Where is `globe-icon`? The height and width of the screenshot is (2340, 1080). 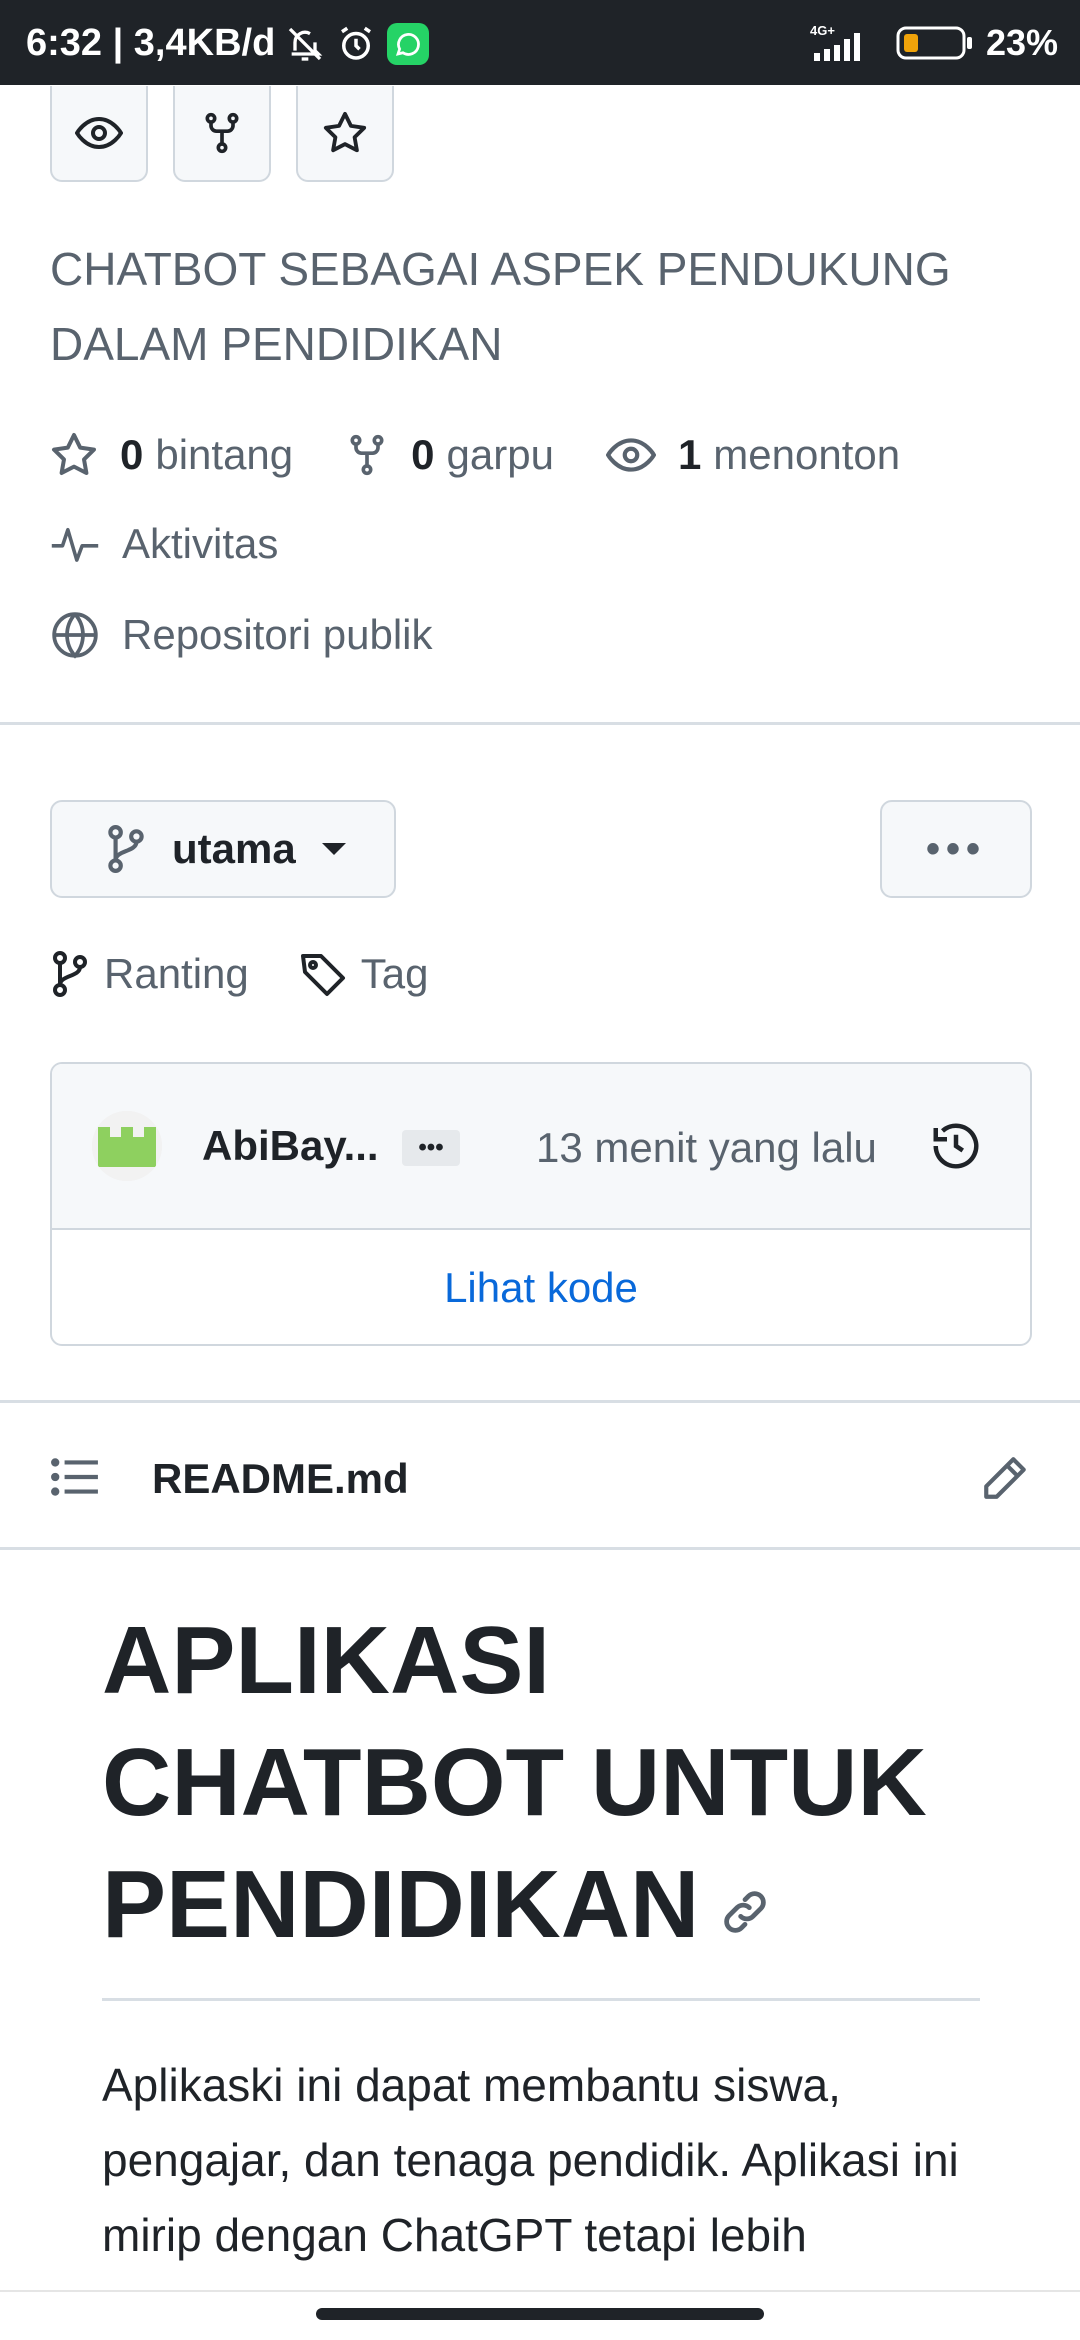 globe-icon is located at coordinates (75, 635).